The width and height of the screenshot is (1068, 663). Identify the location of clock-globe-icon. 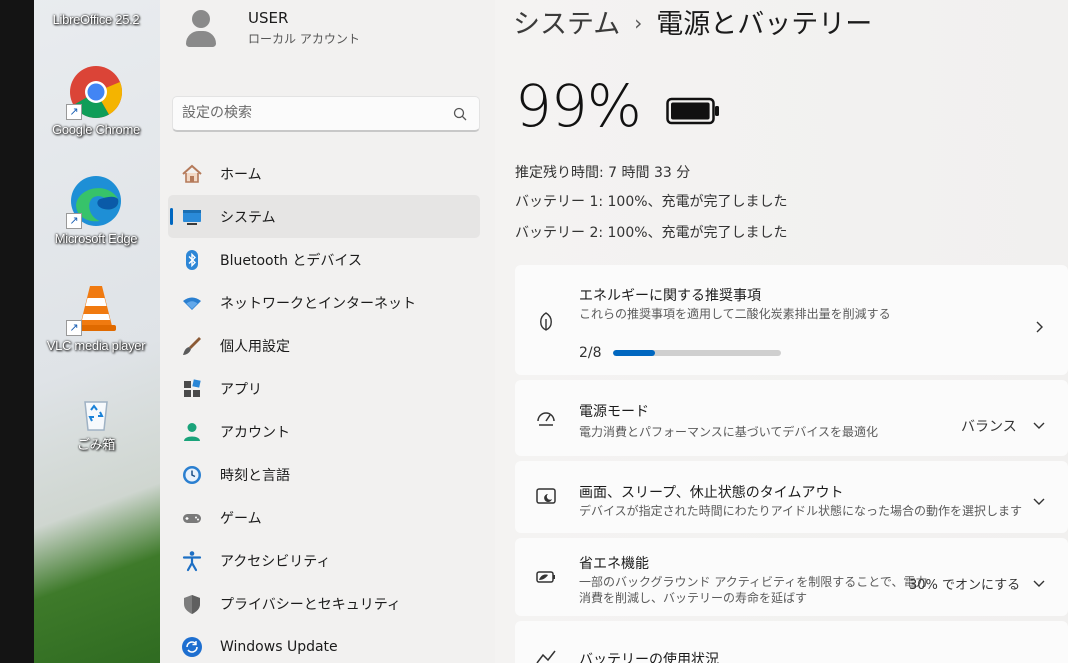
(192, 475).